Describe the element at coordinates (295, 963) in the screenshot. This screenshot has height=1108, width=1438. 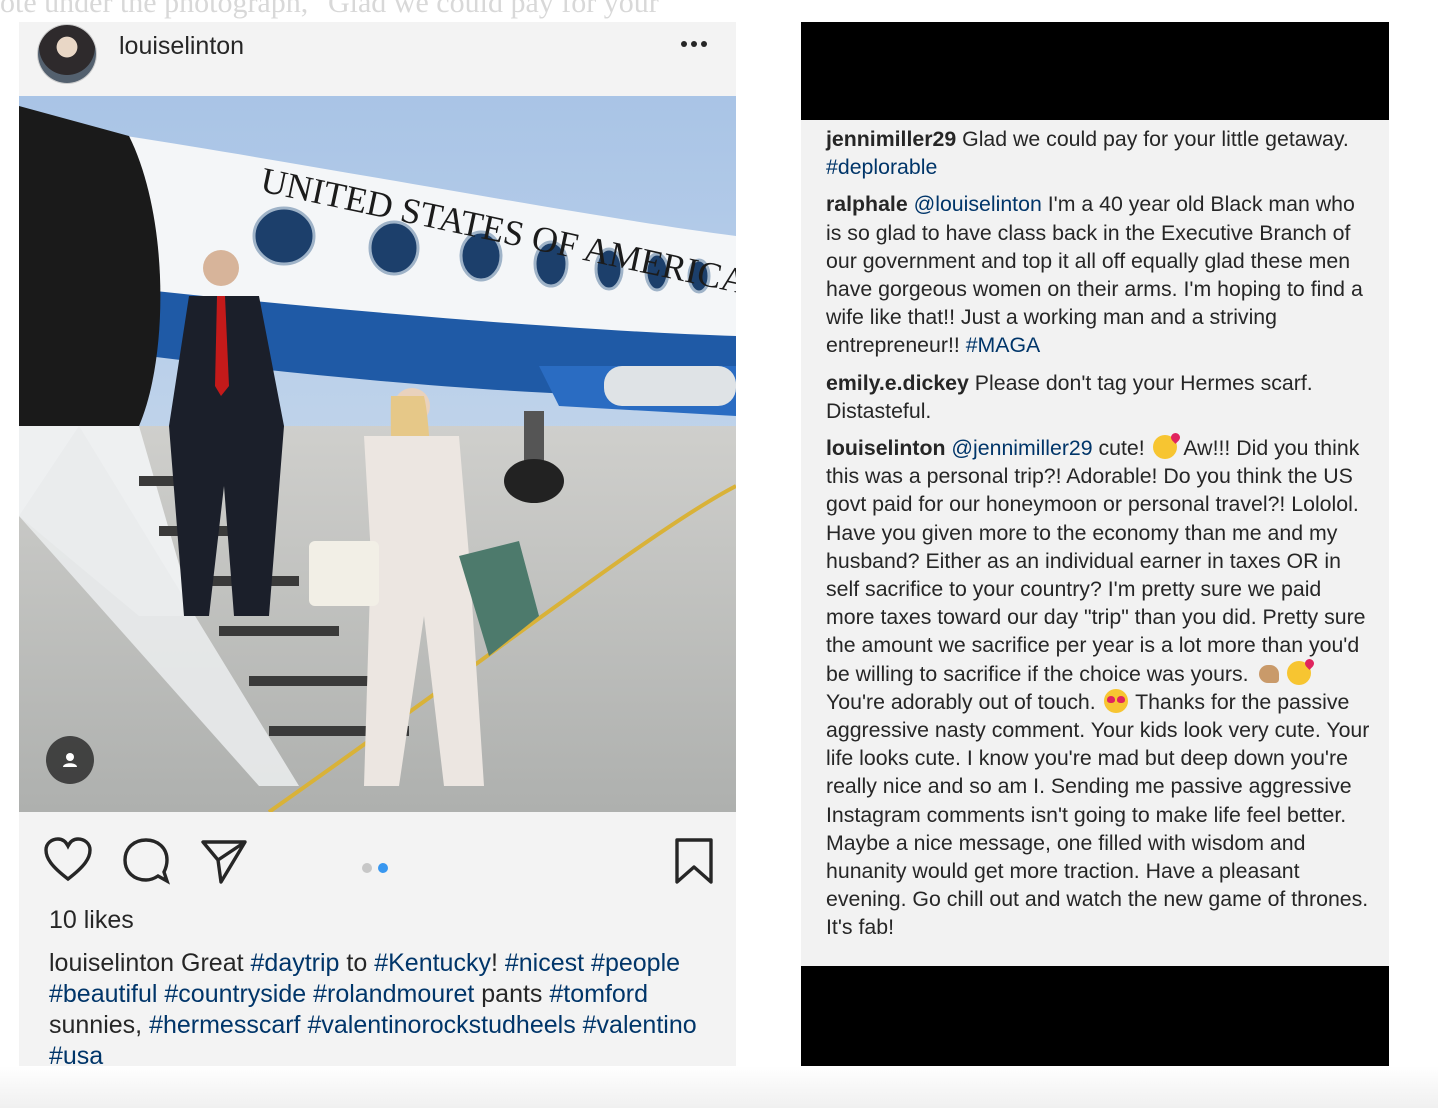
I see `hashtag-link: #daytrip` at that location.